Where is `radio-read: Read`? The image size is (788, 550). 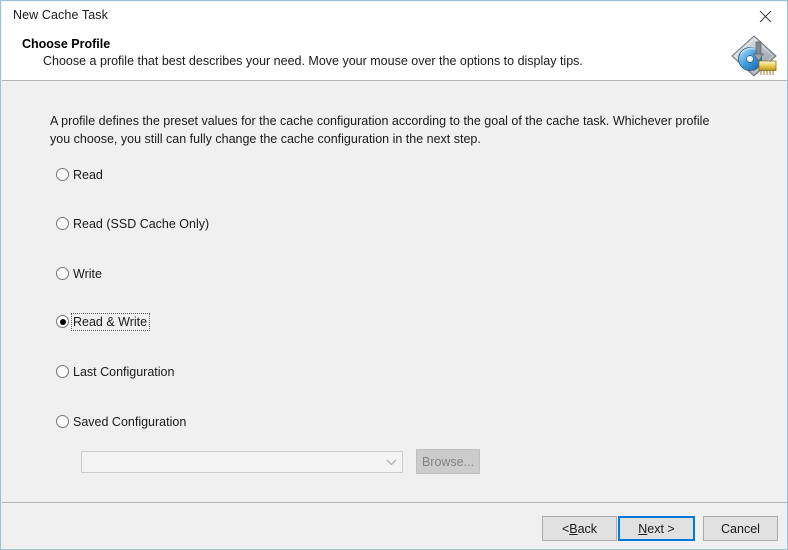 radio-read: Read is located at coordinates (80, 174).